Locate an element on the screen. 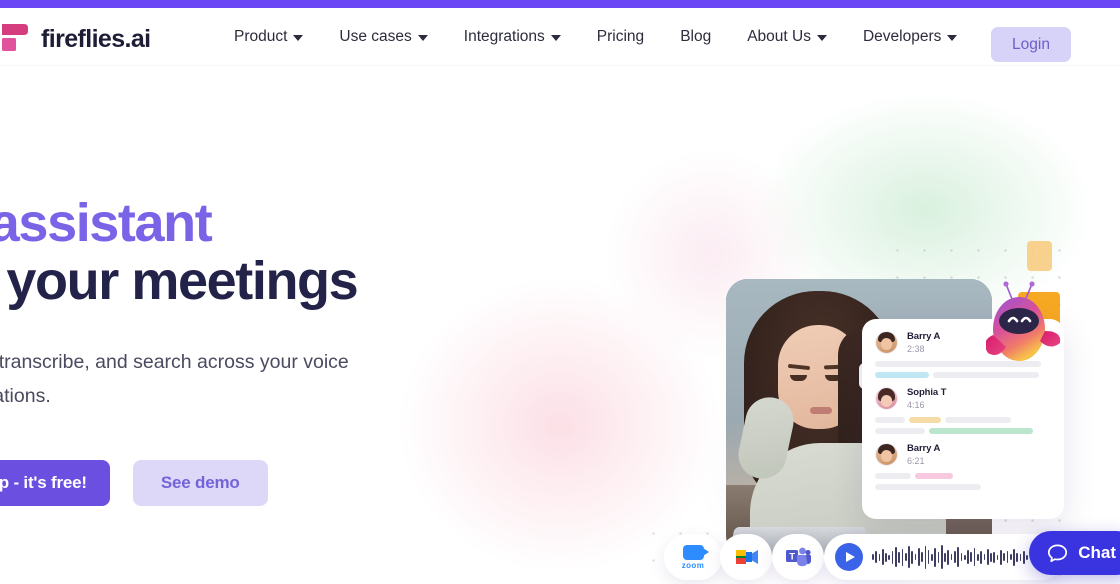 This screenshot has height=584, width=1120. nav-item-product: Product is located at coordinates (268, 36).